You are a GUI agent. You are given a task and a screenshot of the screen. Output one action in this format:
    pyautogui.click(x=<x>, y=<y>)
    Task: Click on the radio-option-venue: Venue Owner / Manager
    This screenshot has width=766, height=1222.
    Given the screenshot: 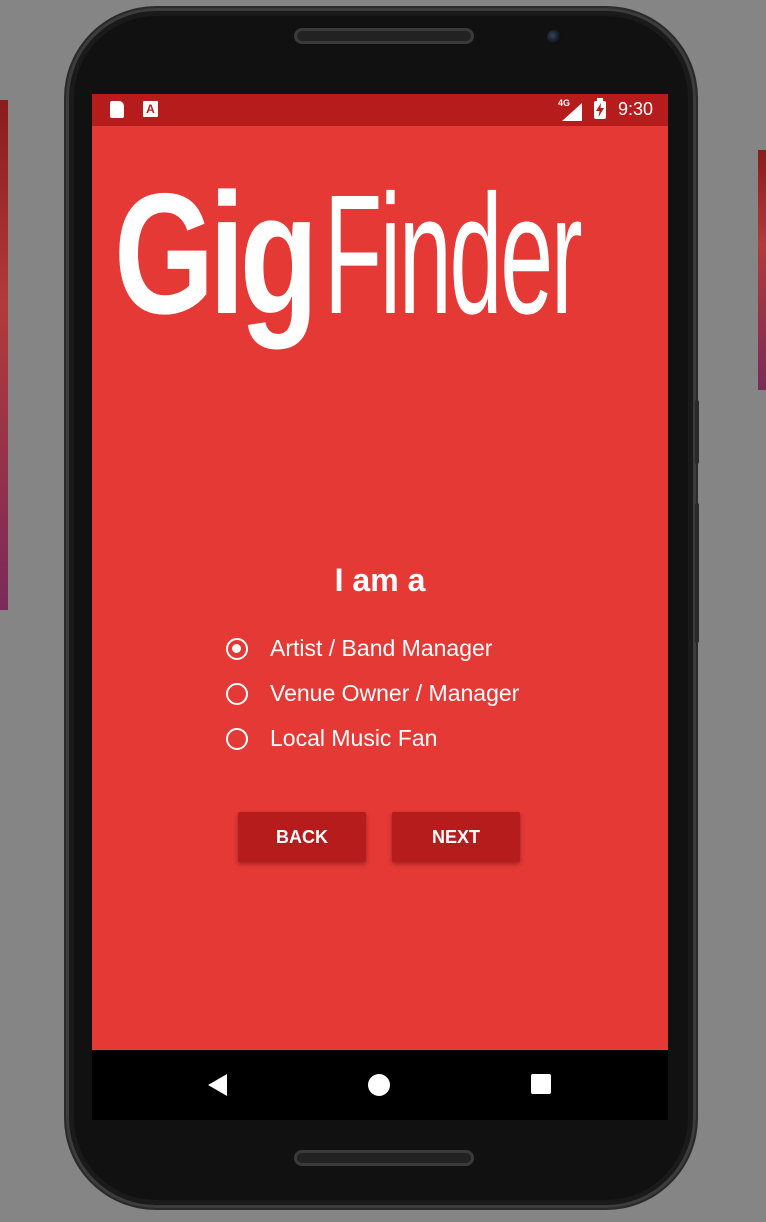 What is the action you would take?
    pyautogui.click(x=372, y=693)
    